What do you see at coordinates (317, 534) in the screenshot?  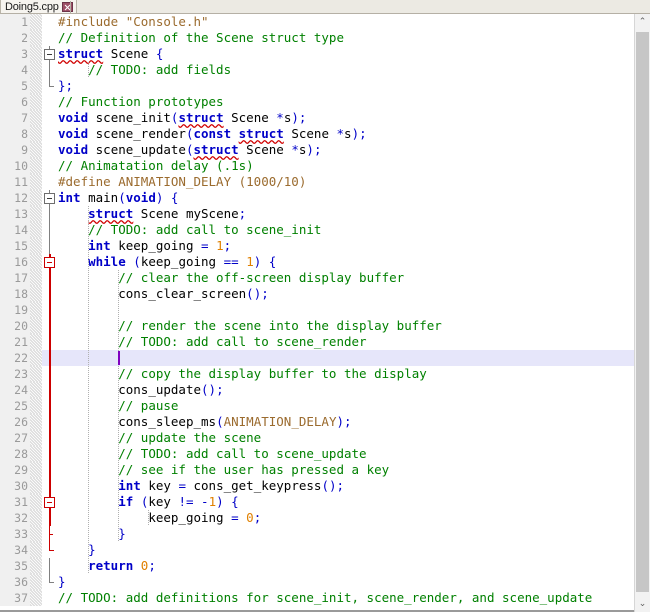 I see `code-line: 33 }` at bounding box center [317, 534].